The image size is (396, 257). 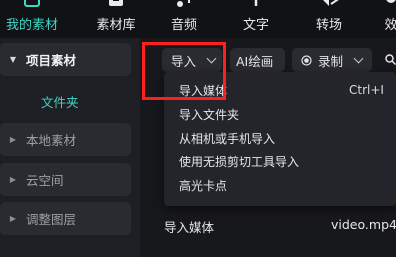 What do you see at coordinates (184, 61) in the screenshot?
I see `import-button-label: 导入` at bounding box center [184, 61].